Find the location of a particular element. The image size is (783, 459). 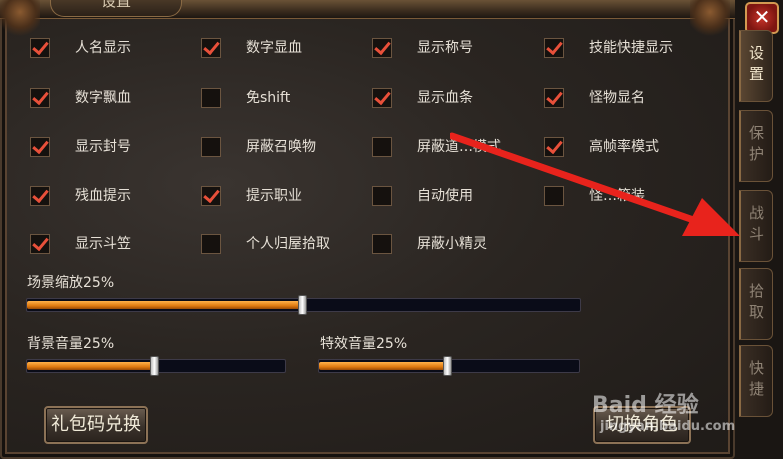

watermark-url: jingyan.baidu.com is located at coordinates (668, 426).